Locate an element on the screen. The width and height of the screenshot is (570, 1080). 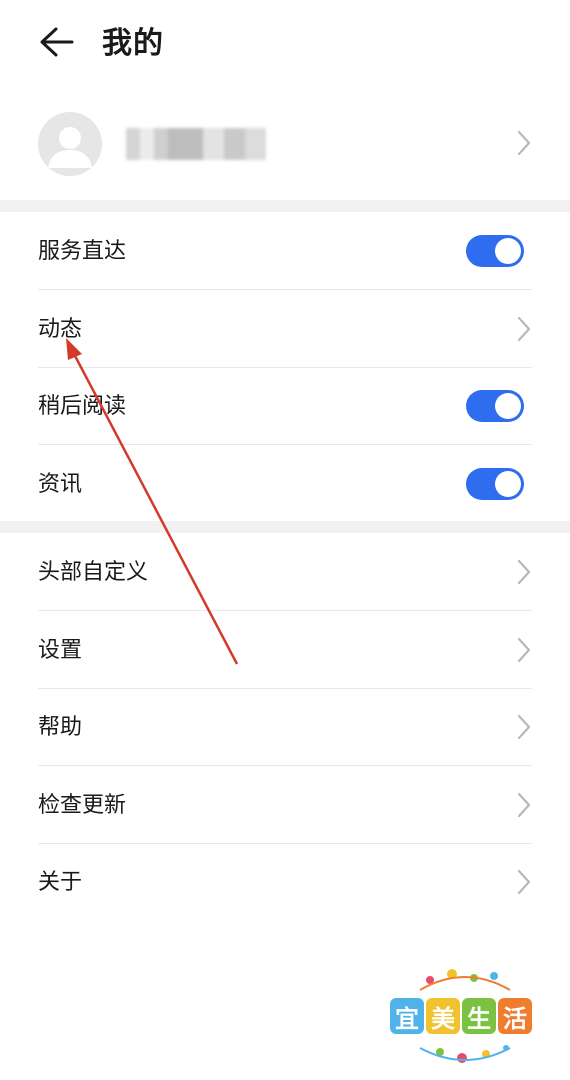
username-blurred is located at coordinates (196, 144).